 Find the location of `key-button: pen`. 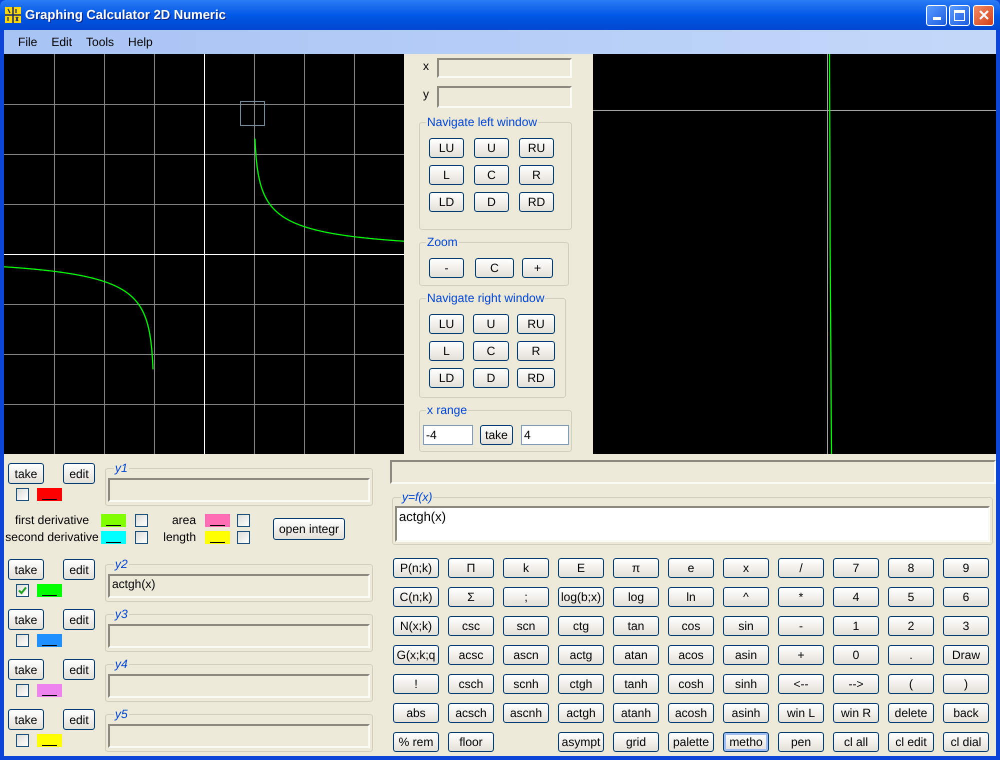

key-button: pen is located at coordinates (801, 742).